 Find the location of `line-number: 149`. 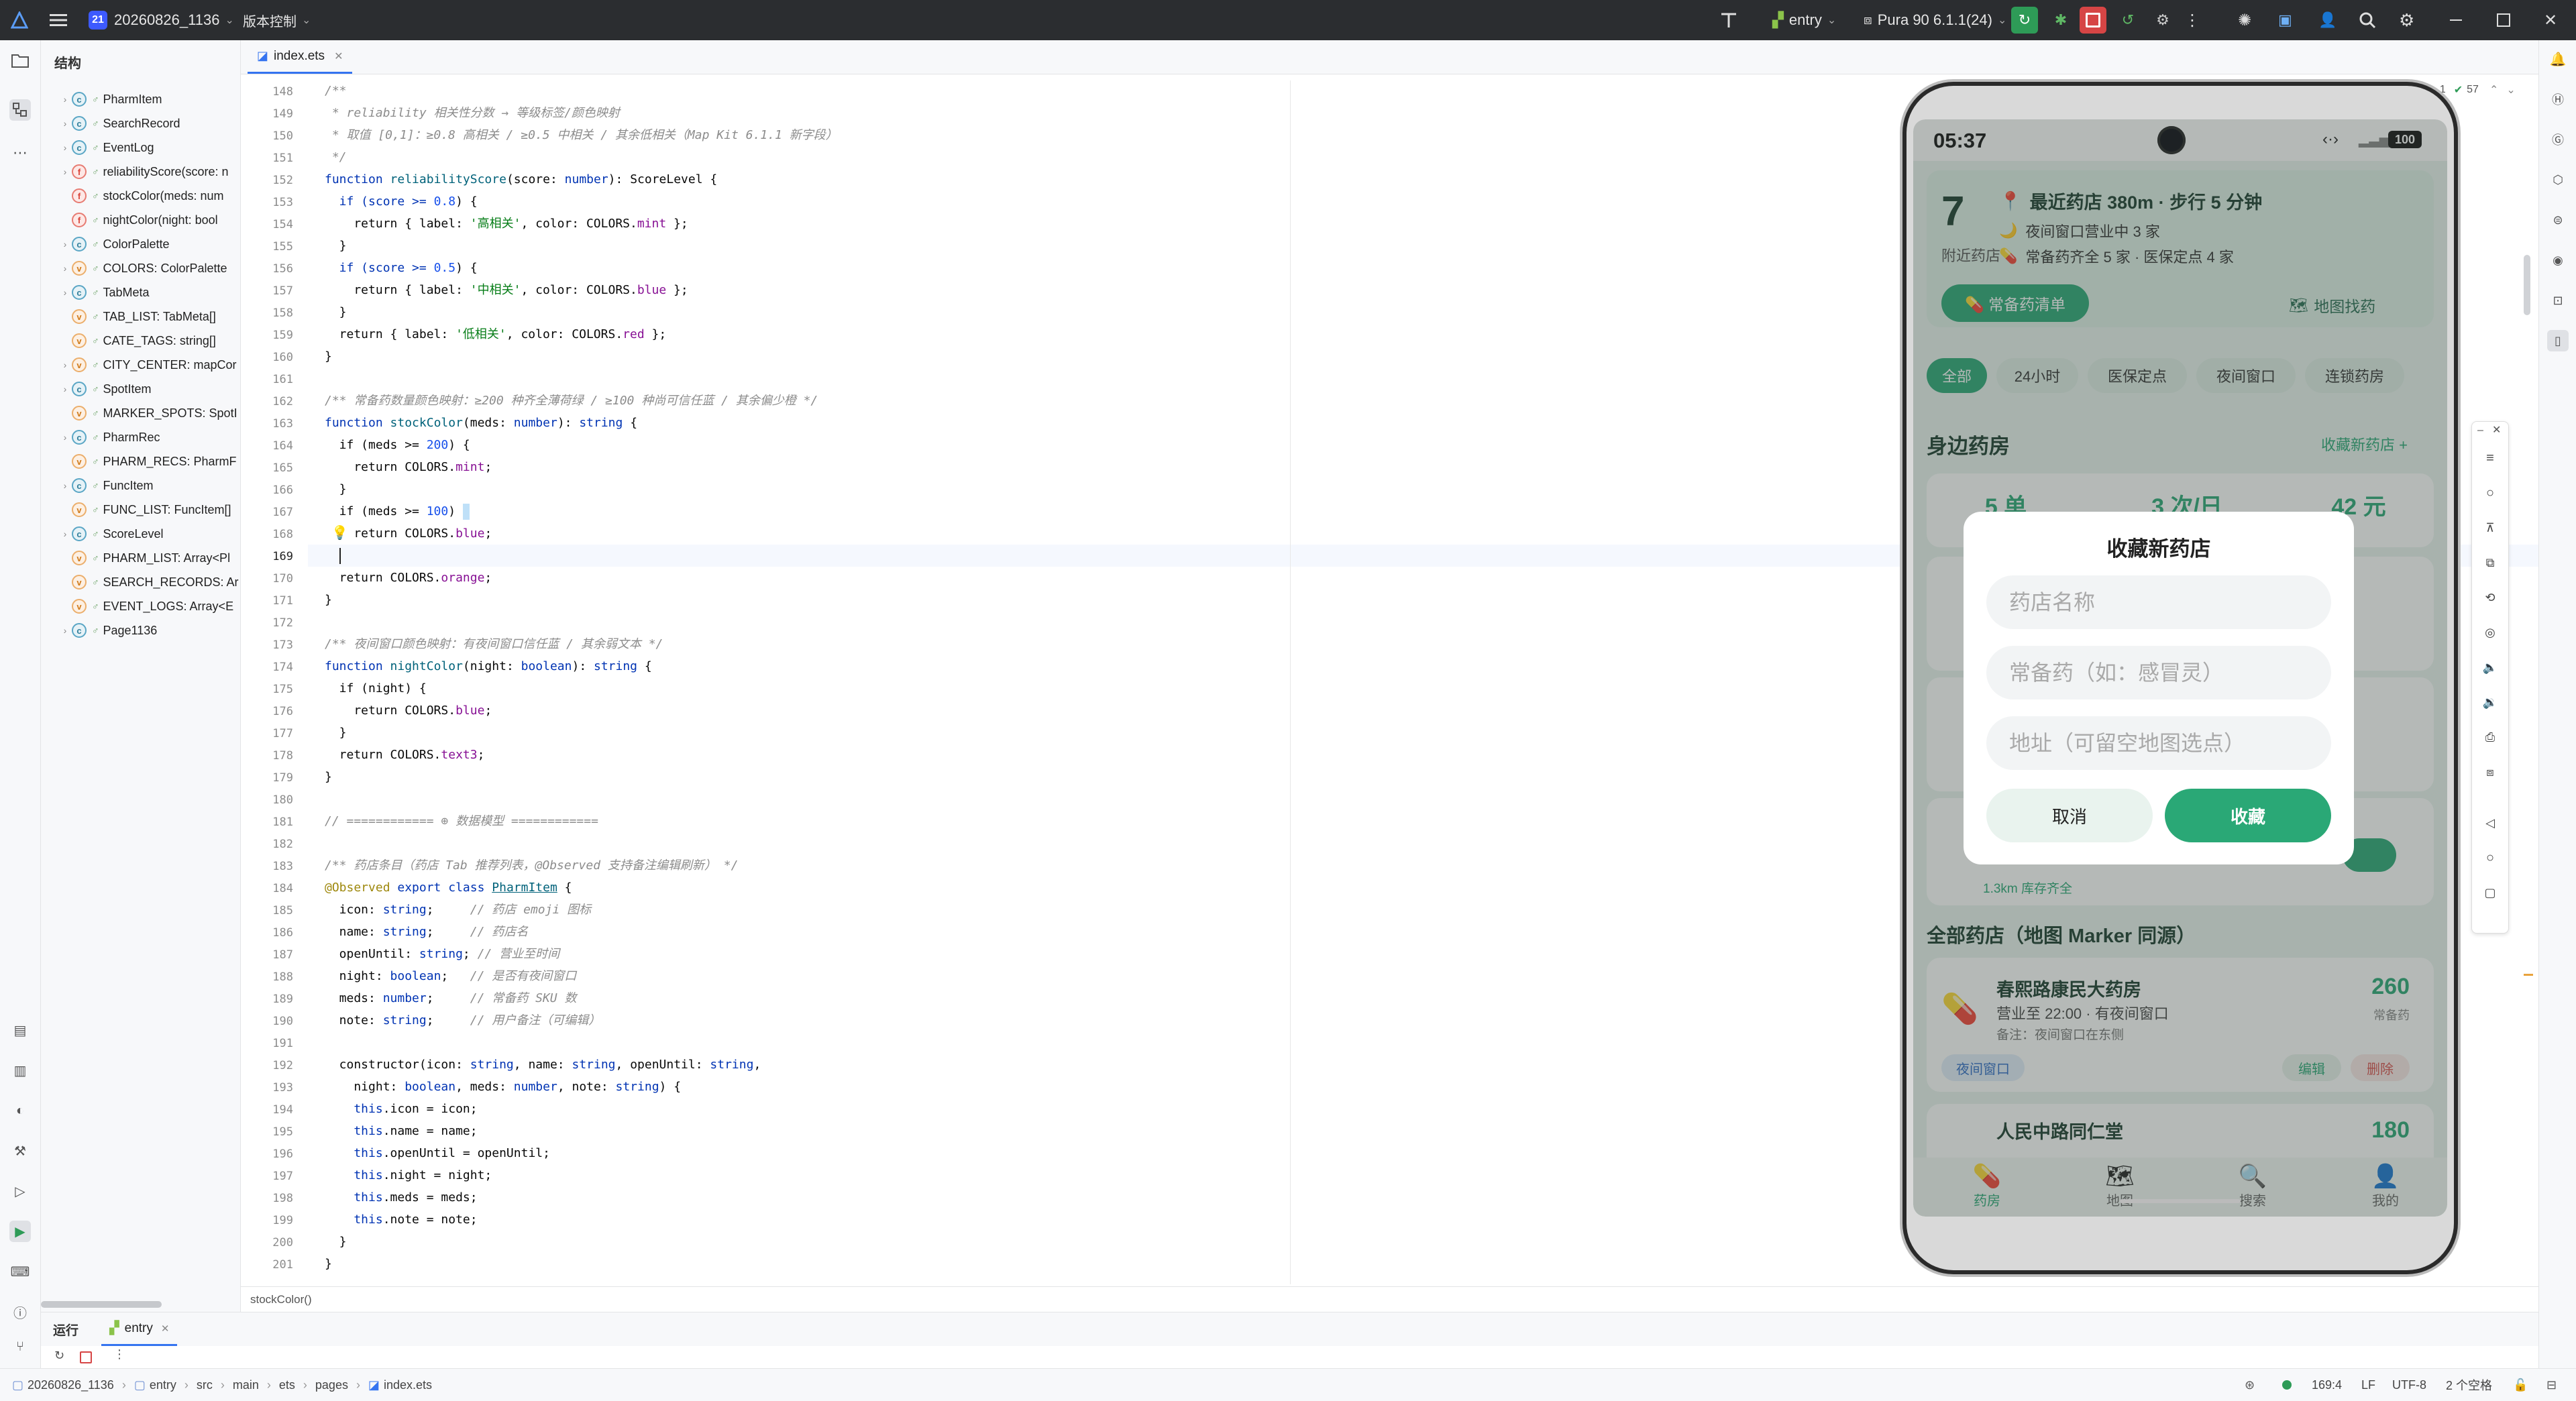

line-number: 149 is located at coordinates (282, 114).